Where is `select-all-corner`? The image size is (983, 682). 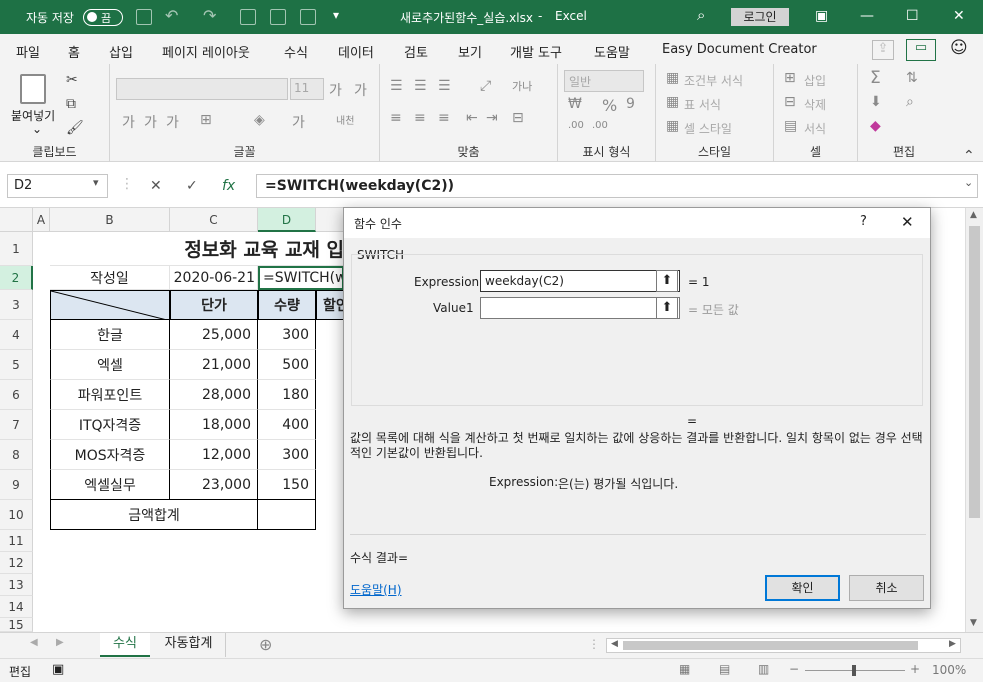 select-all-corner is located at coordinates (16, 220).